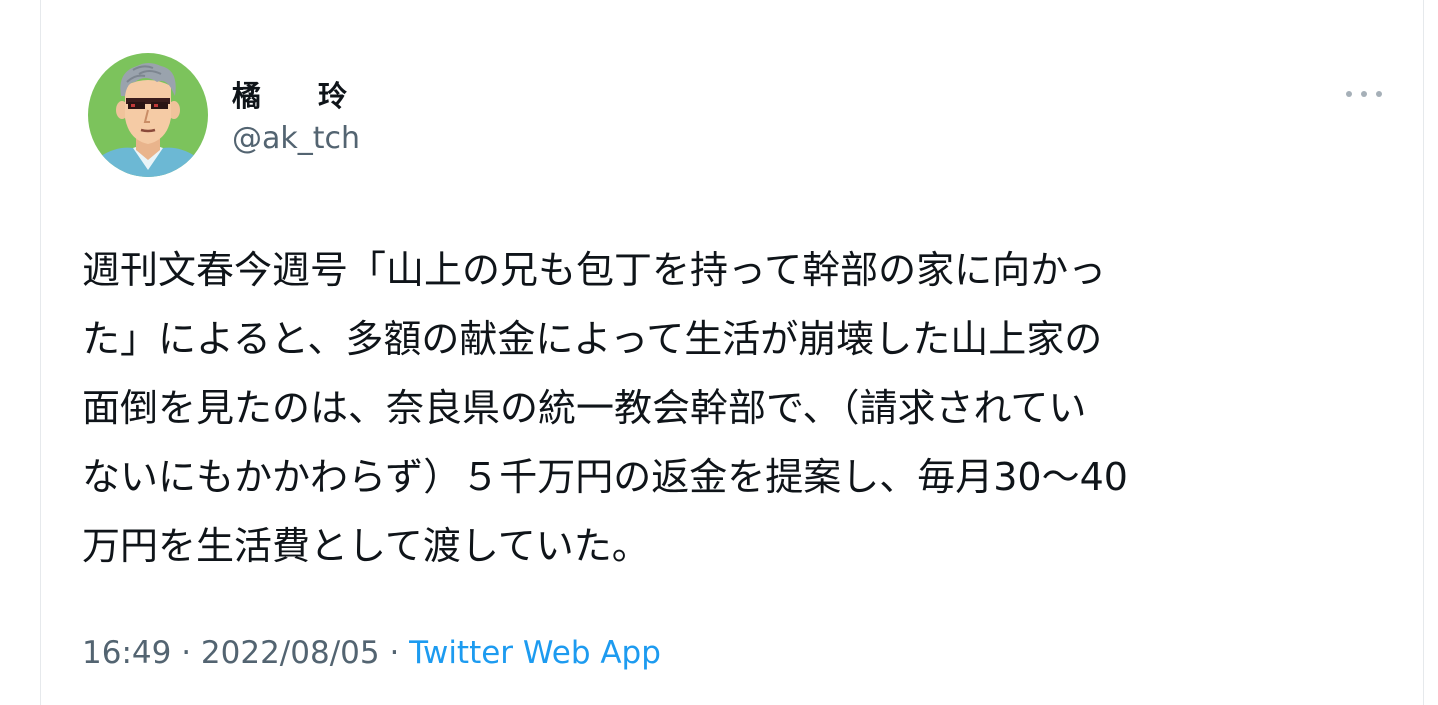 The height and width of the screenshot is (705, 1438). I want to click on tweet-source-link: Twitter Web App, so click(535, 653).